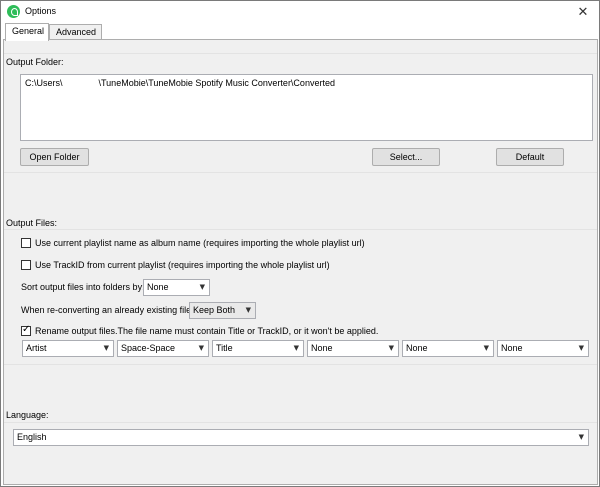 This screenshot has width=600, height=487. What do you see at coordinates (13, 11) in the screenshot?
I see `app-logo-icon` at bounding box center [13, 11].